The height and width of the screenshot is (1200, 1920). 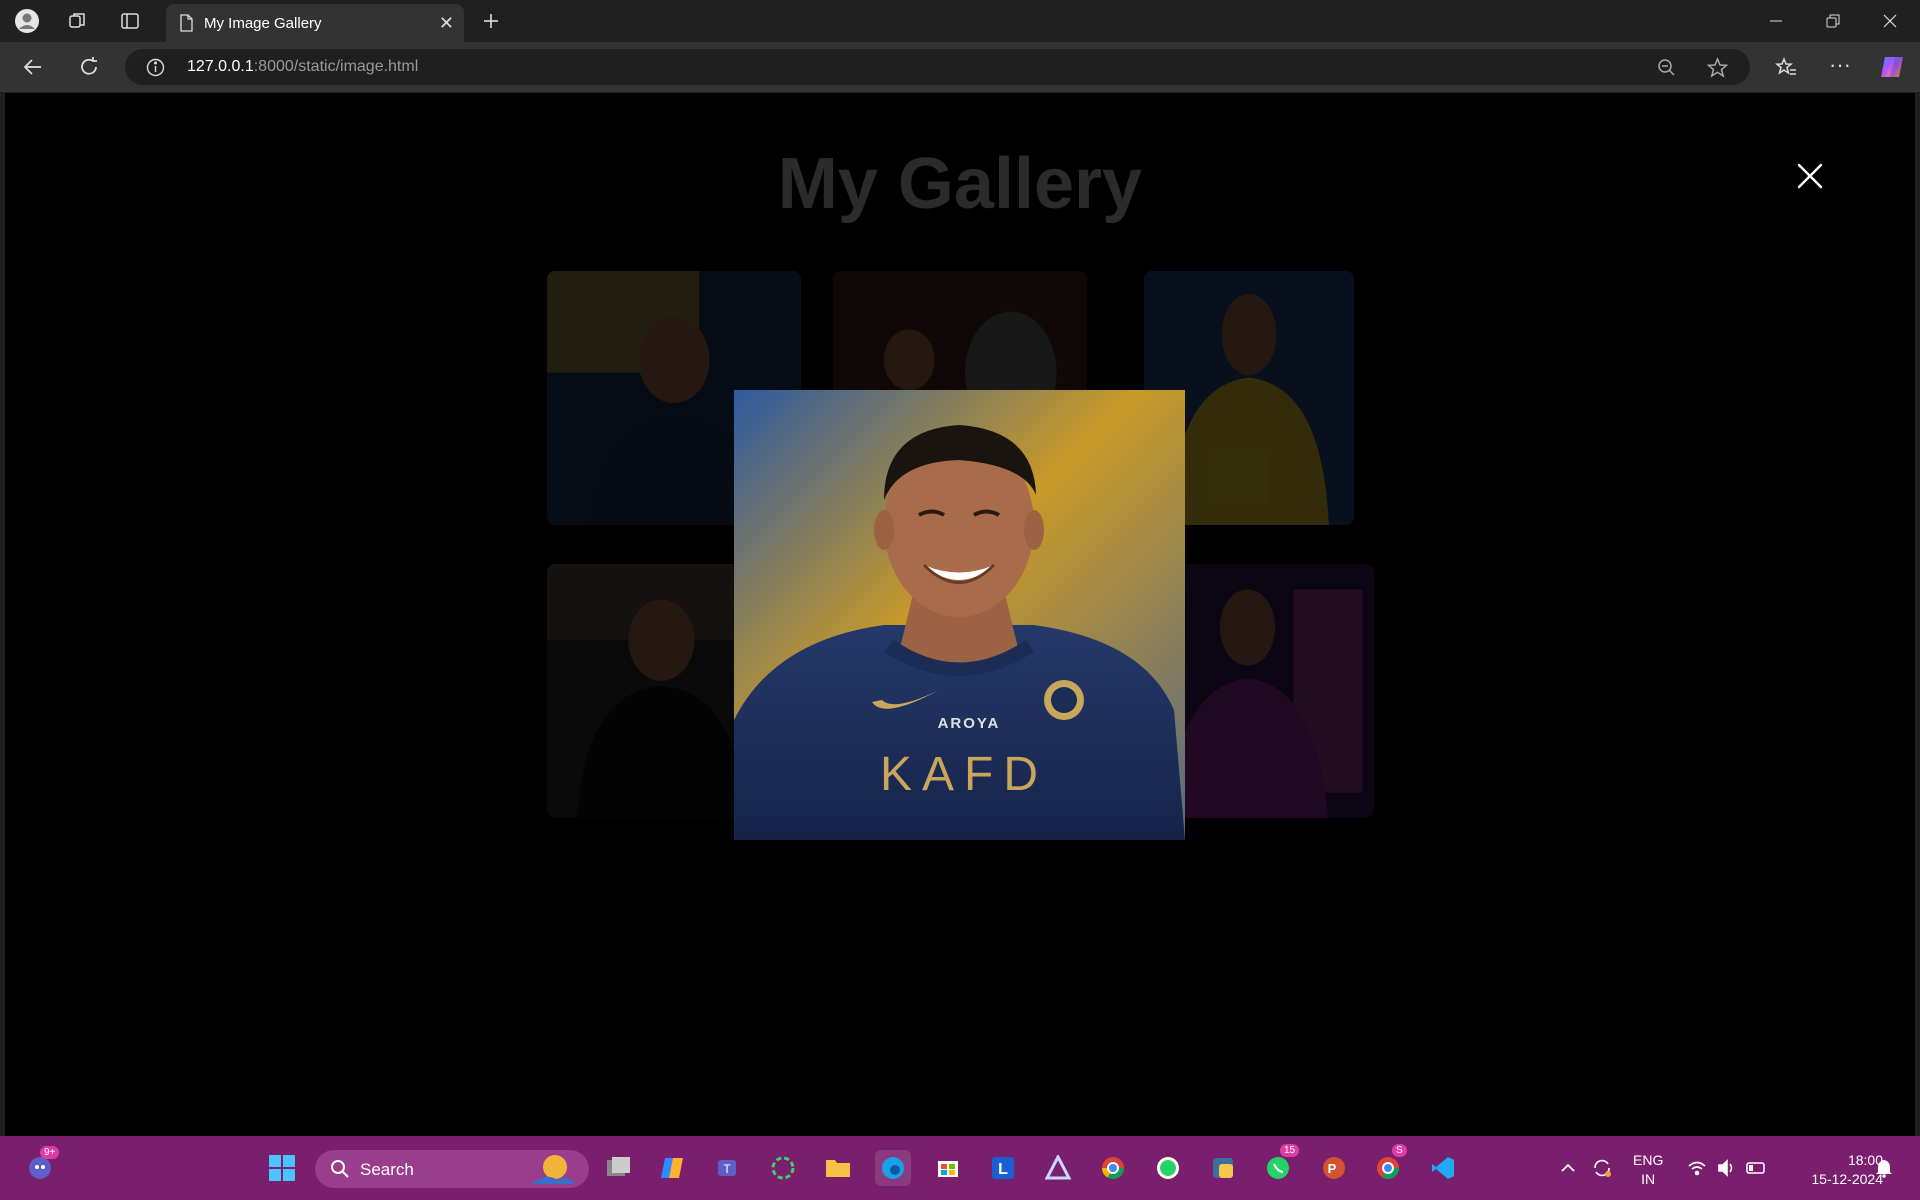 What do you see at coordinates (960, 21) in the screenshot?
I see `browser-titlebar: My Image Gallery ✕` at bounding box center [960, 21].